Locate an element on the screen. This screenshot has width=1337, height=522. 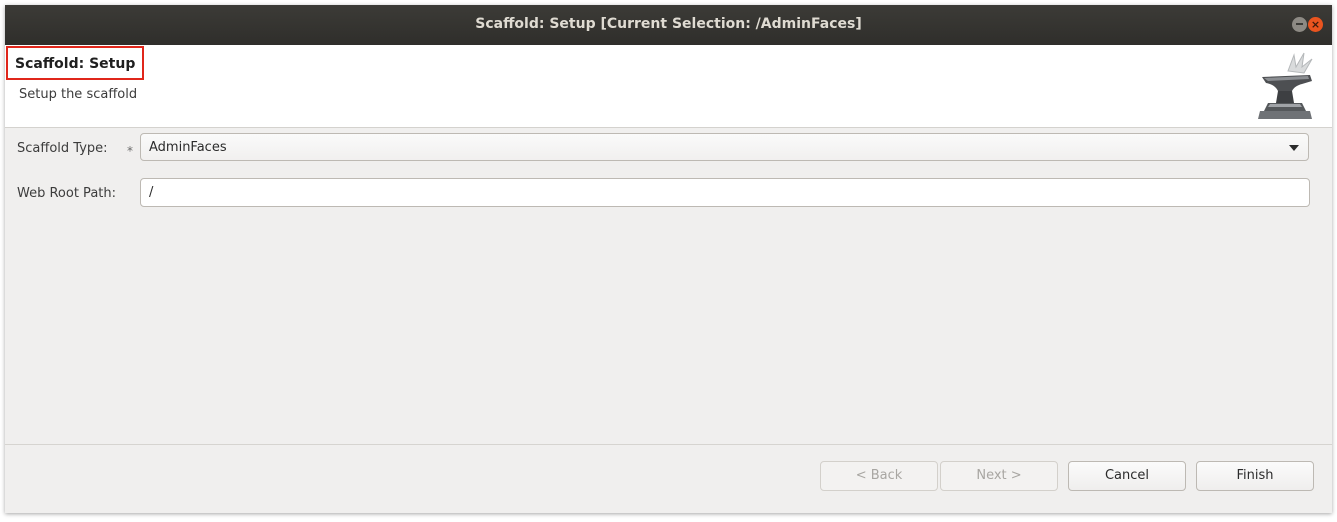
window-controls: × is located at coordinates (1308, 25).